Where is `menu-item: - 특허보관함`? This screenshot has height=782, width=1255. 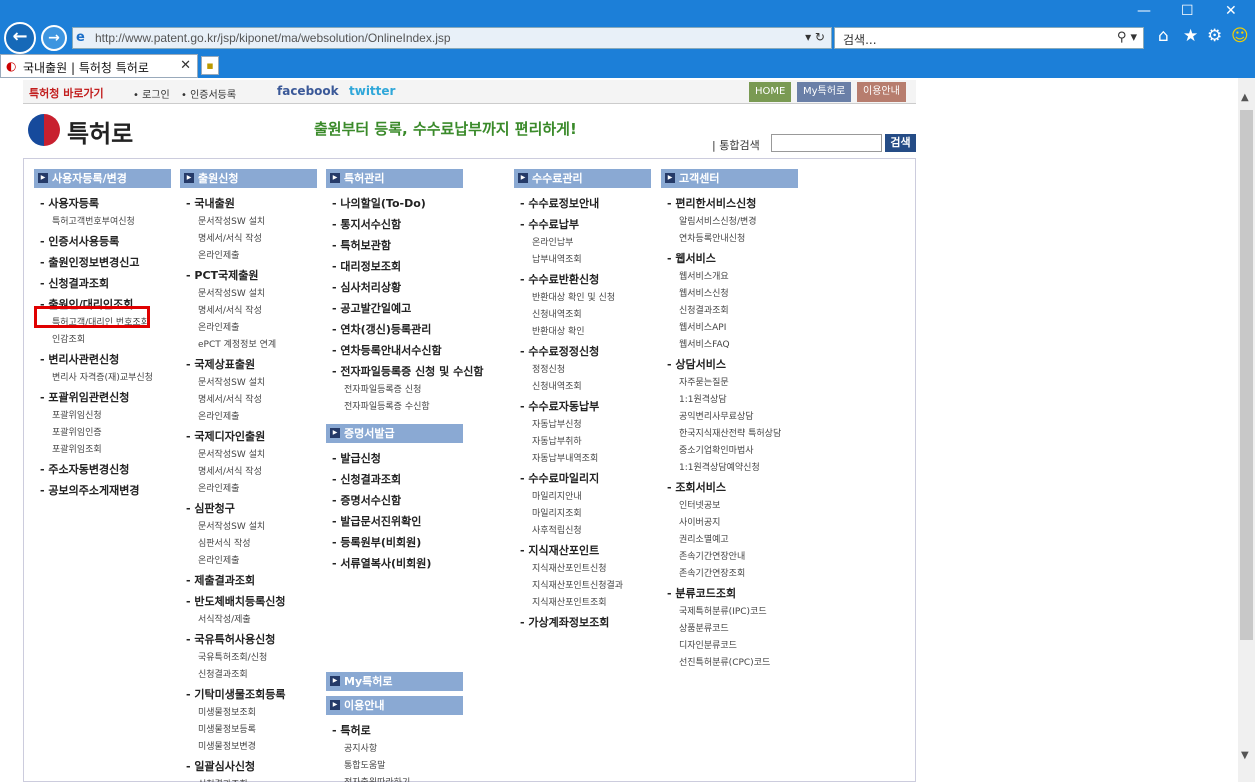
menu-item: - 특허보관함 is located at coordinates (404, 245).